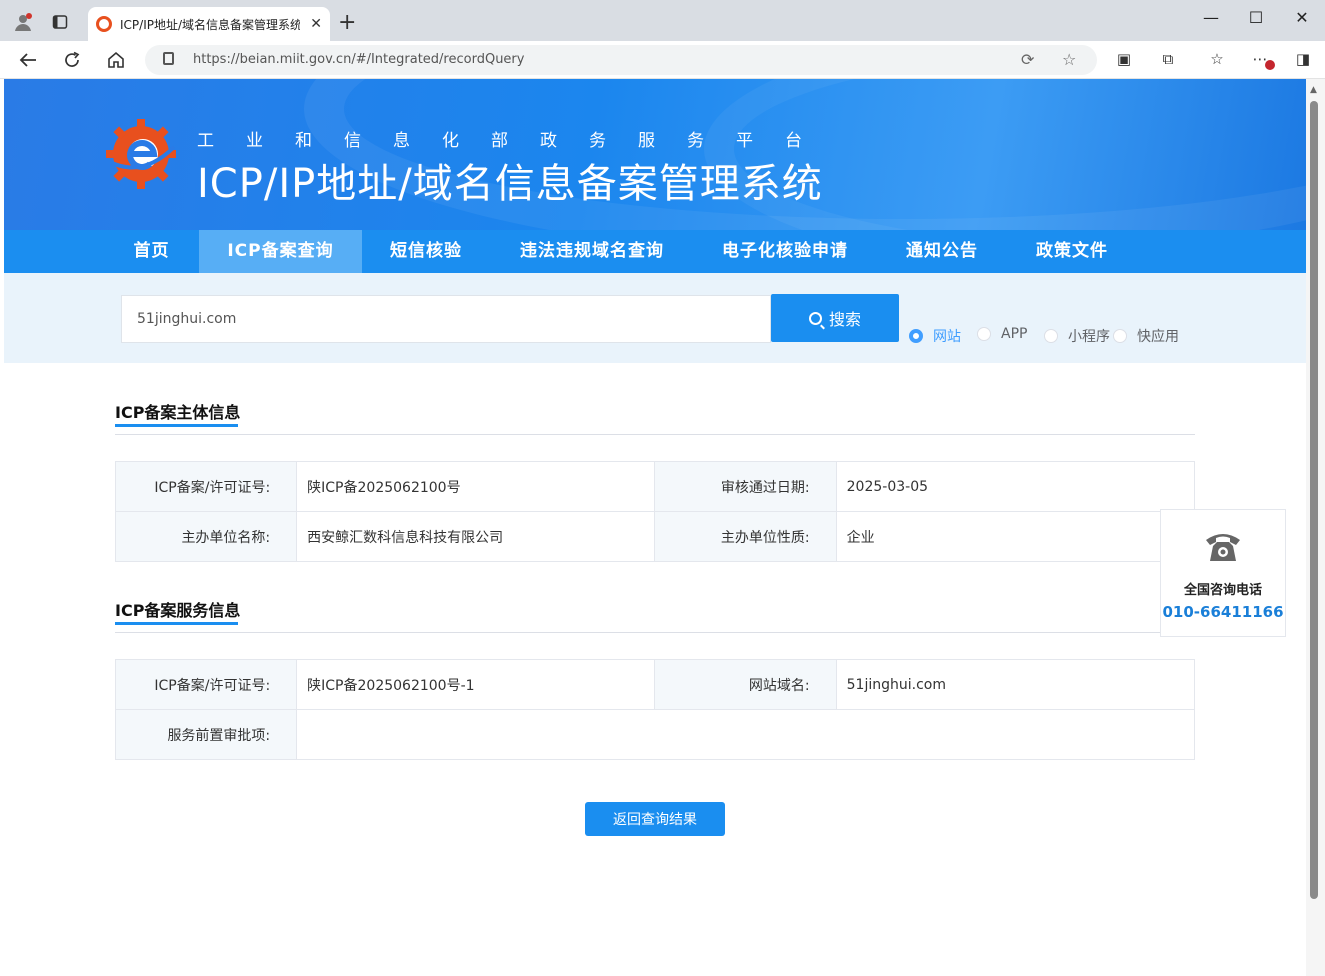 Image resolution: width=1325 pixels, height=976 pixels. I want to click on radio-mini-program: 小程序, so click(1077, 336).